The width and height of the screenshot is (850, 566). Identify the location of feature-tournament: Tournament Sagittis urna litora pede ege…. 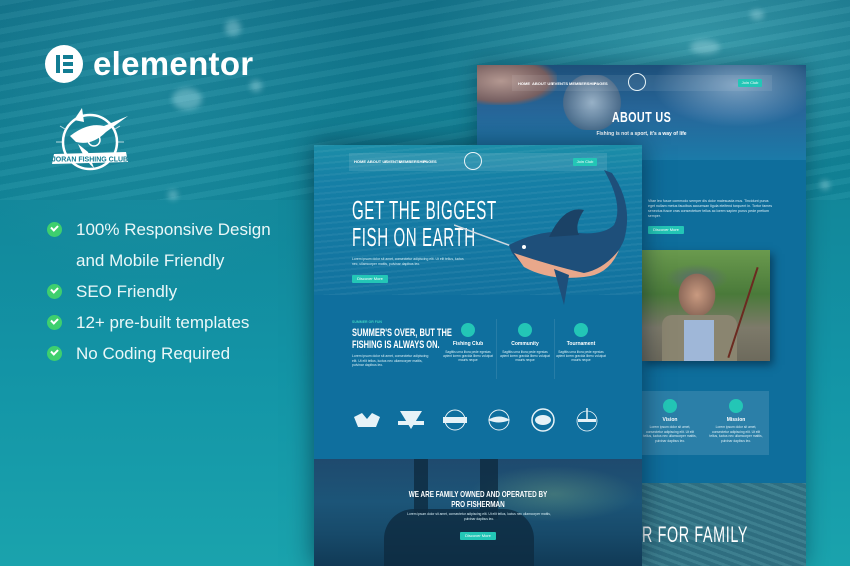
(581, 343).